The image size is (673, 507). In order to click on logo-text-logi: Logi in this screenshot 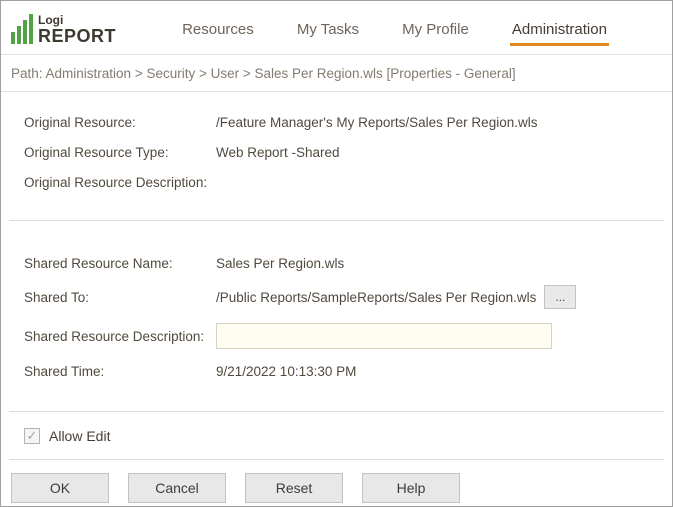, I will do `click(51, 20)`.